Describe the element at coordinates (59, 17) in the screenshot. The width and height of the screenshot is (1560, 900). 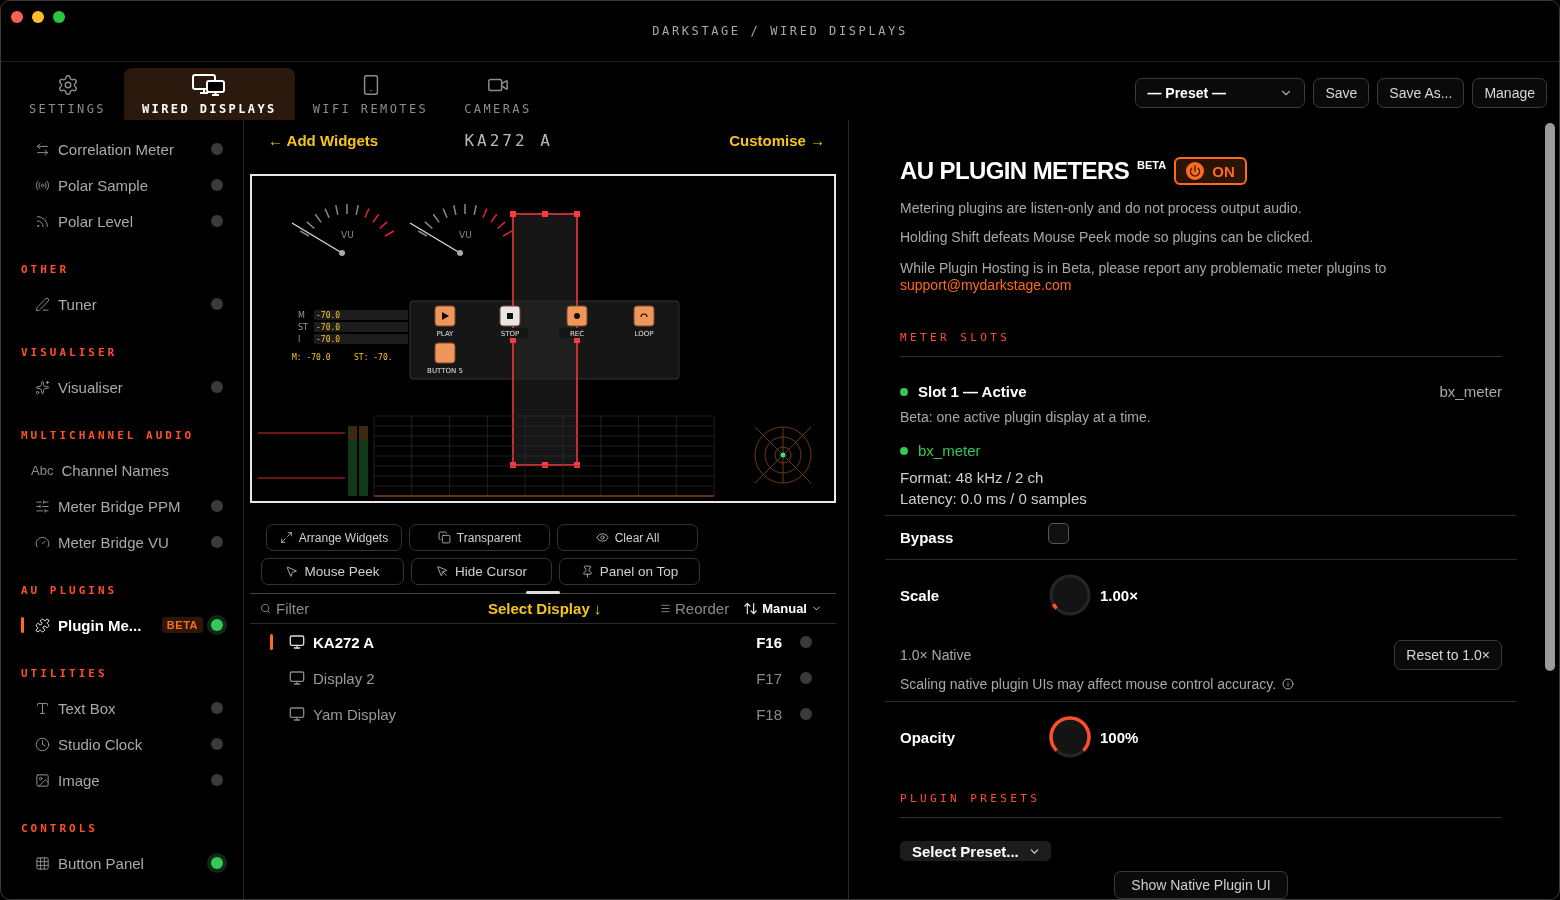
I see `zoom-button` at that location.